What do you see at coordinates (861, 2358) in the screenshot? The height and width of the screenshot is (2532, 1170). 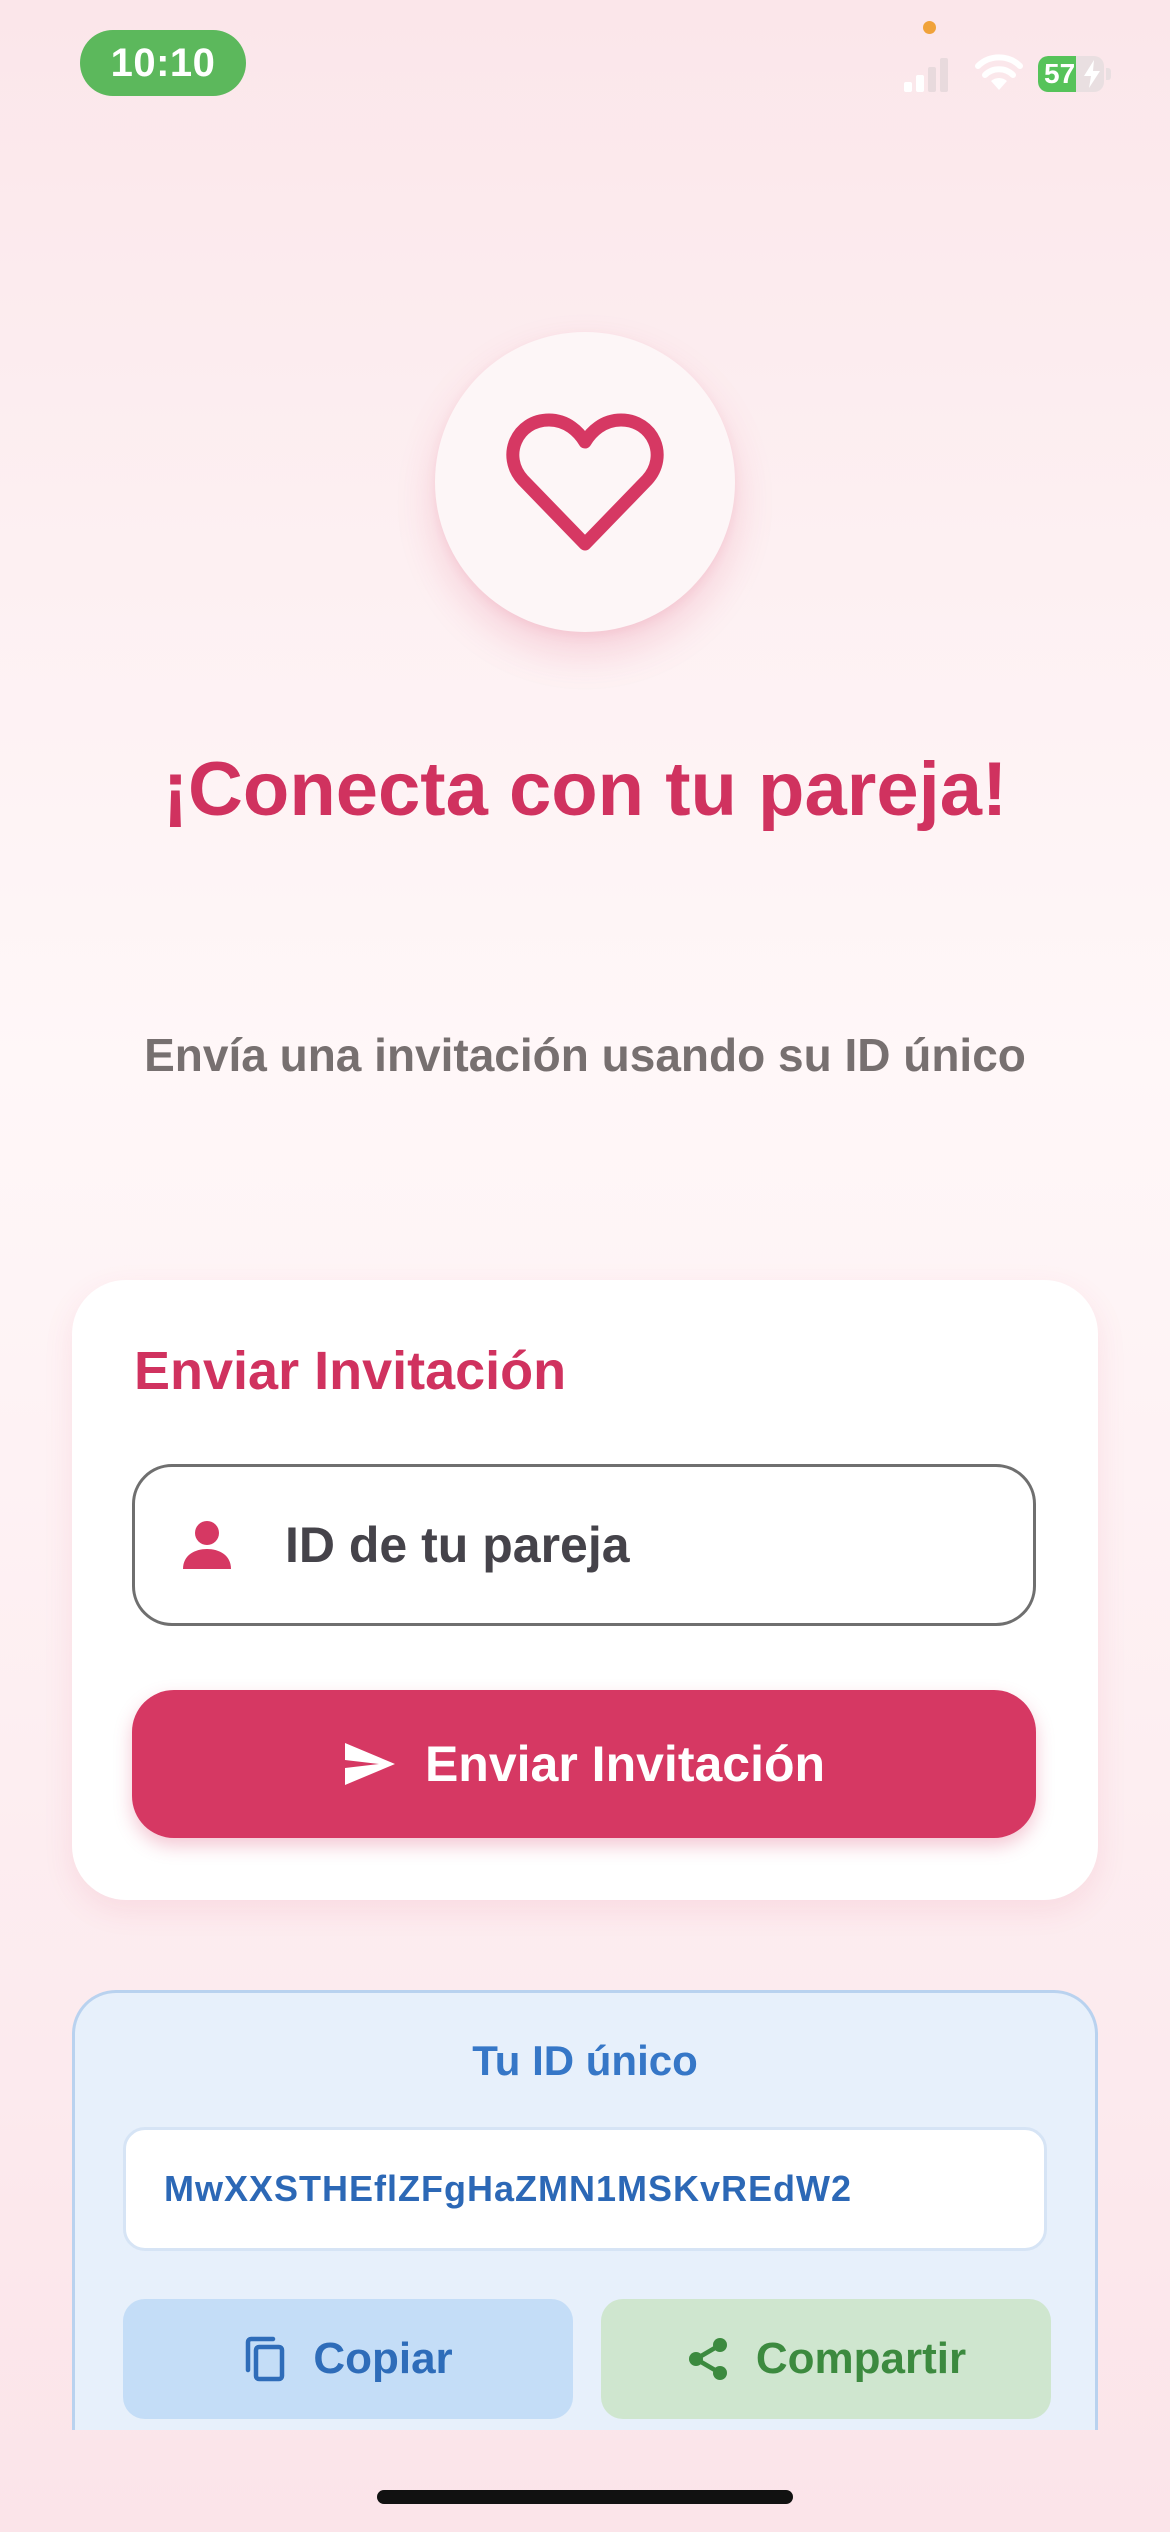 I see `share-id-button-label: Compartir` at bounding box center [861, 2358].